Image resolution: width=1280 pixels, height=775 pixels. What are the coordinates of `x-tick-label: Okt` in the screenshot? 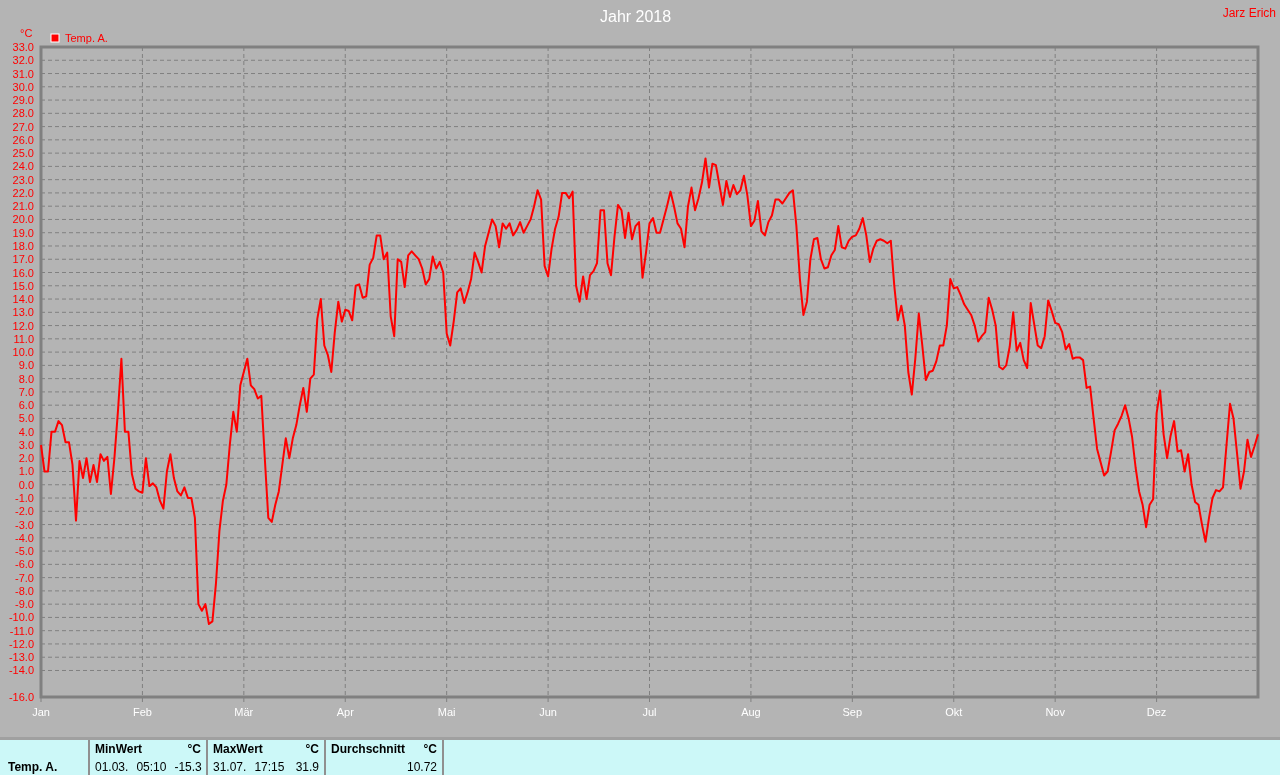 It's located at (954, 712).